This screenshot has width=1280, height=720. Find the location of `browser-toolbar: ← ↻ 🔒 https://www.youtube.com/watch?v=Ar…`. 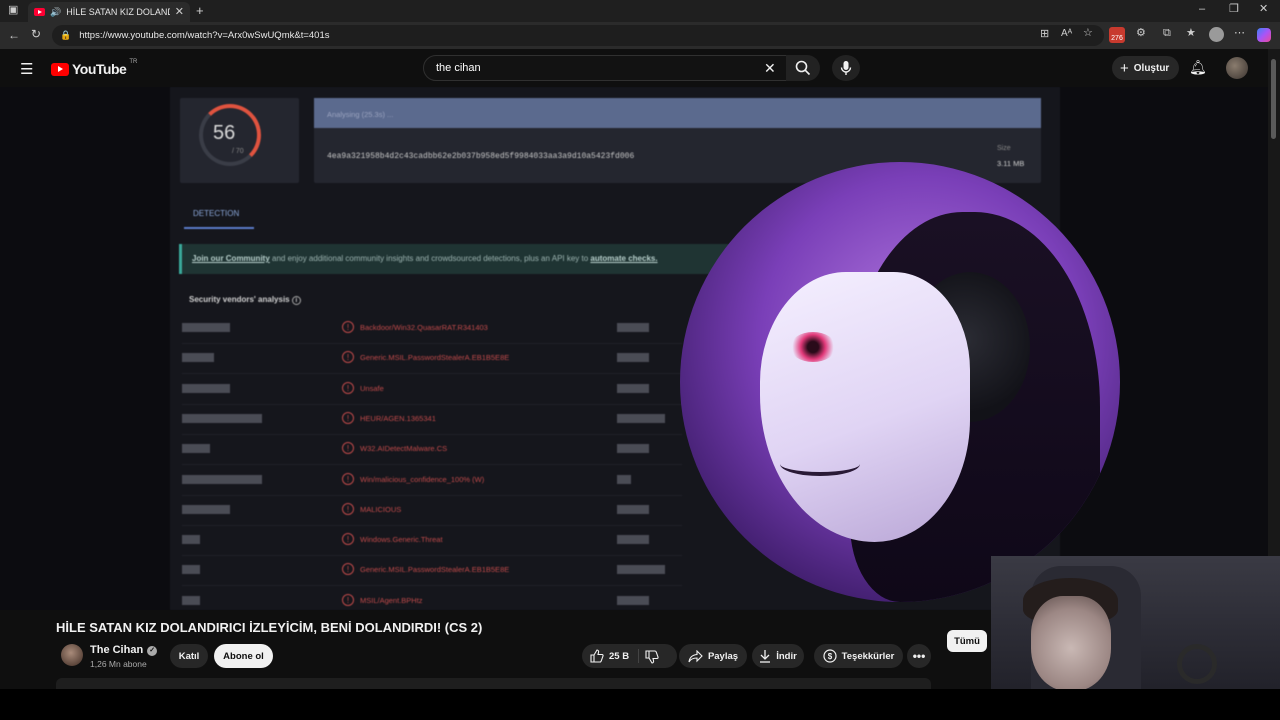

browser-toolbar: ← ↻ 🔒 https://www.youtube.com/watch?v=Ar… is located at coordinates (640, 35).